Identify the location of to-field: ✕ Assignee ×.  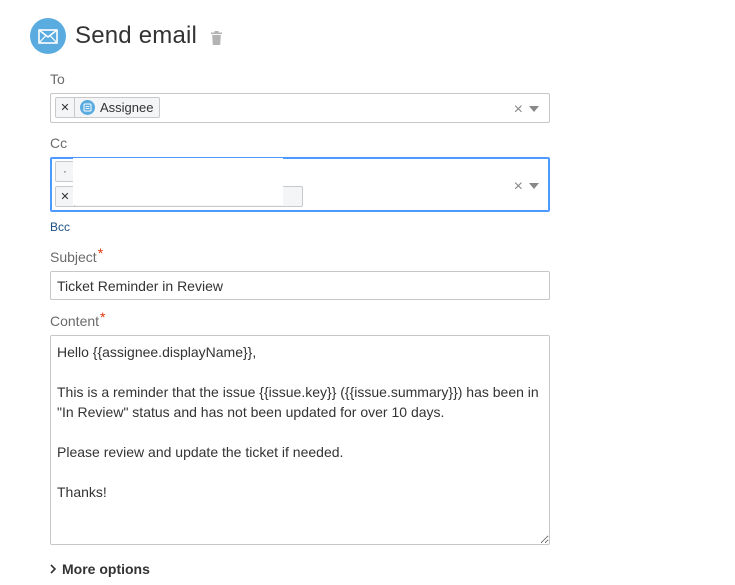
(300, 108).